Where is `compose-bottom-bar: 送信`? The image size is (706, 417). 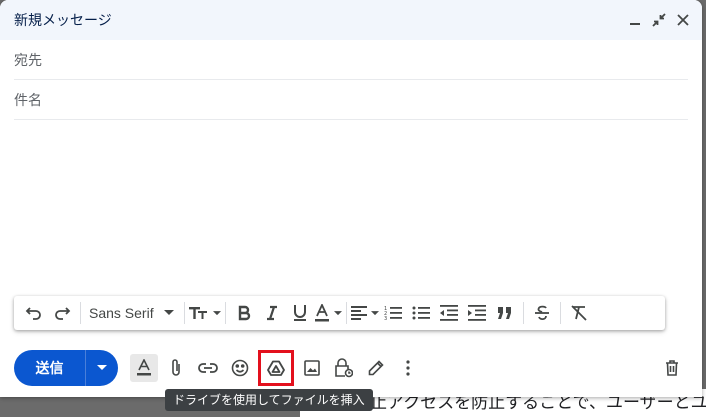
compose-bottom-bar: 送信 is located at coordinates (351, 368).